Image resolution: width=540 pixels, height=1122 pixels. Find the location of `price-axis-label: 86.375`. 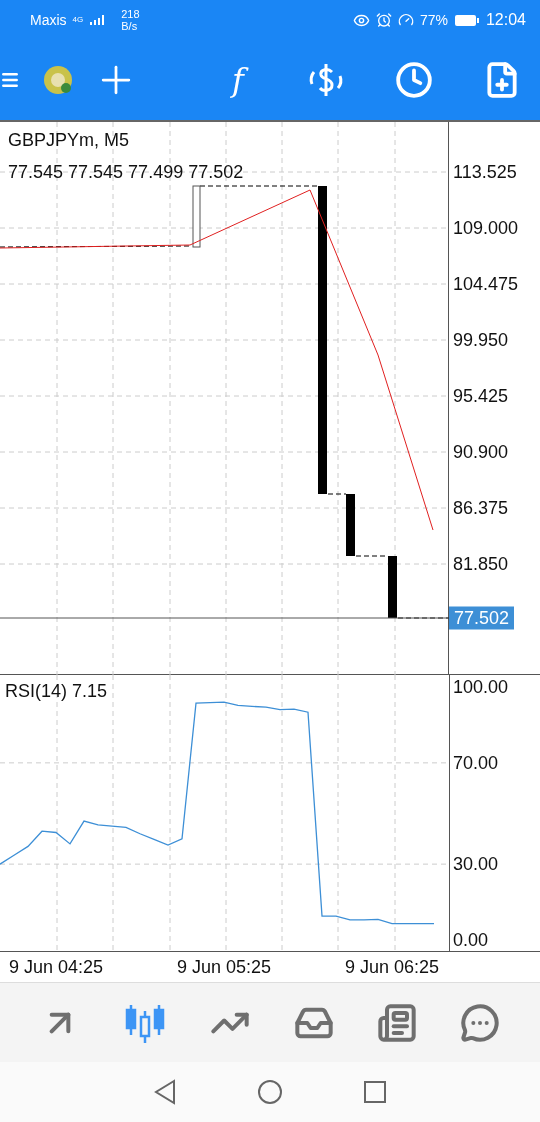

price-axis-label: 86.375 is located at coordinates (481, 508).